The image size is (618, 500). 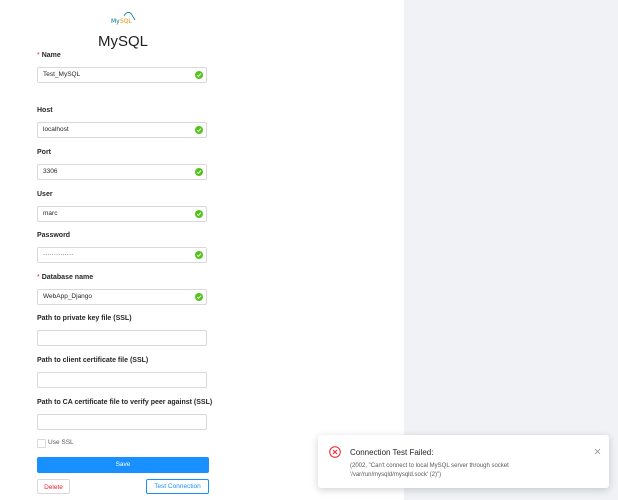 I want to click on port-input: 3306, so click(x=122, y=172).